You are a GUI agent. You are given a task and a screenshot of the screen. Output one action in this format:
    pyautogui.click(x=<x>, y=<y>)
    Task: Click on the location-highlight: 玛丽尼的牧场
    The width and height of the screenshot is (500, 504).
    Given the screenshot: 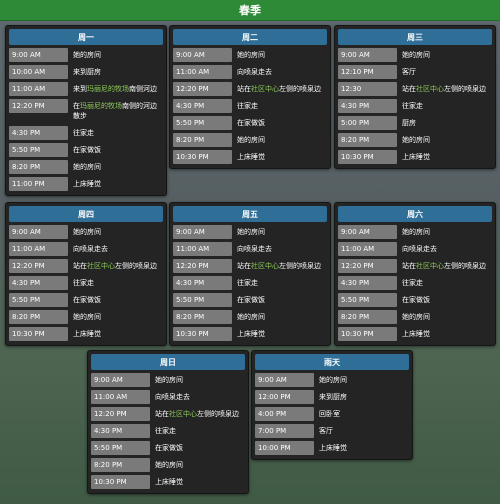 What is the action you would take?
    pyautogui.click(x=101, y=106)
    